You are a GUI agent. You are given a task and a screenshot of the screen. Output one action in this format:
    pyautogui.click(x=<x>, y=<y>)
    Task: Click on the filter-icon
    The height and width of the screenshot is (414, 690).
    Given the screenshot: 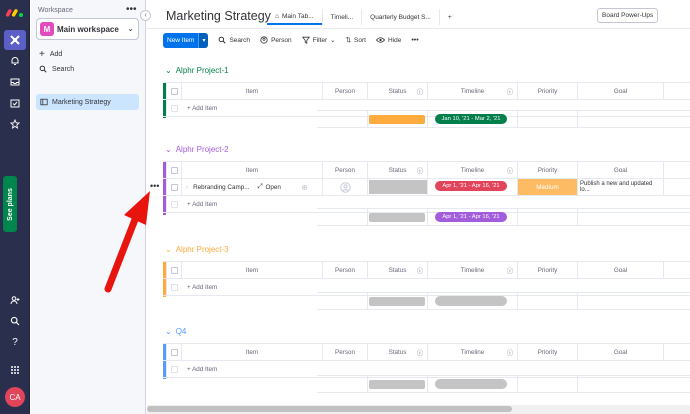 What is the action you would take?
    pyautogui.click(x=305, y=40)
    